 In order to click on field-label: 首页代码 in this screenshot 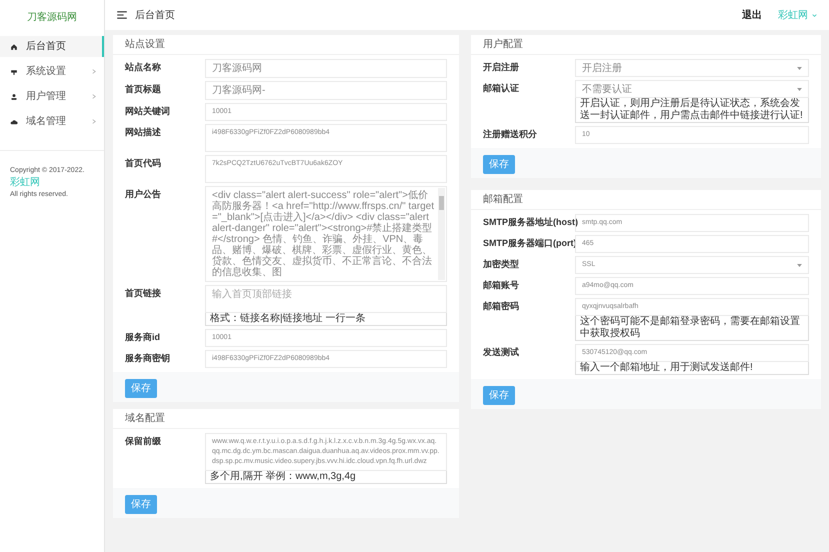, I will do `click(143, 163)`.